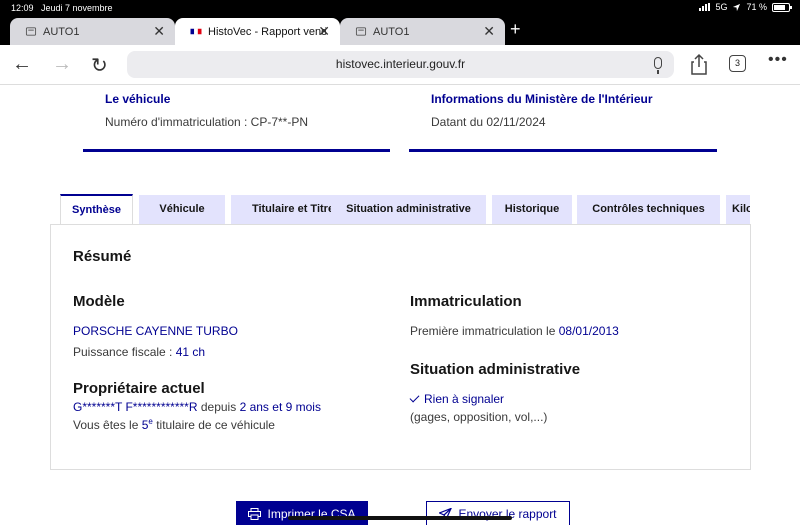 The height and width of the screenshot is (525, 800). I want to click on admin-heading: Situation administrative, so click(495, 369).